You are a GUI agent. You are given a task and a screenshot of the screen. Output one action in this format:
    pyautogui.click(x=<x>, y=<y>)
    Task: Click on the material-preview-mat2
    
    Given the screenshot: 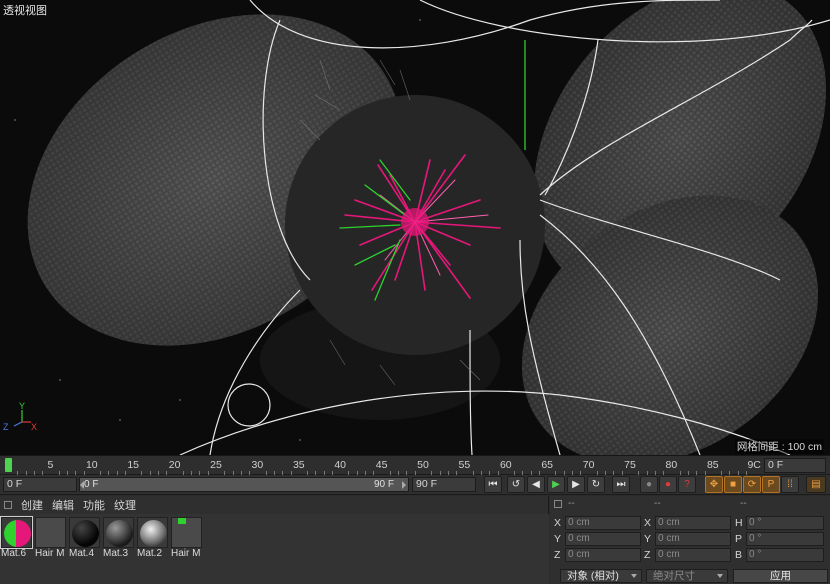 What is the action you would take?
    pyautogui.click(x=152, y=532)
    